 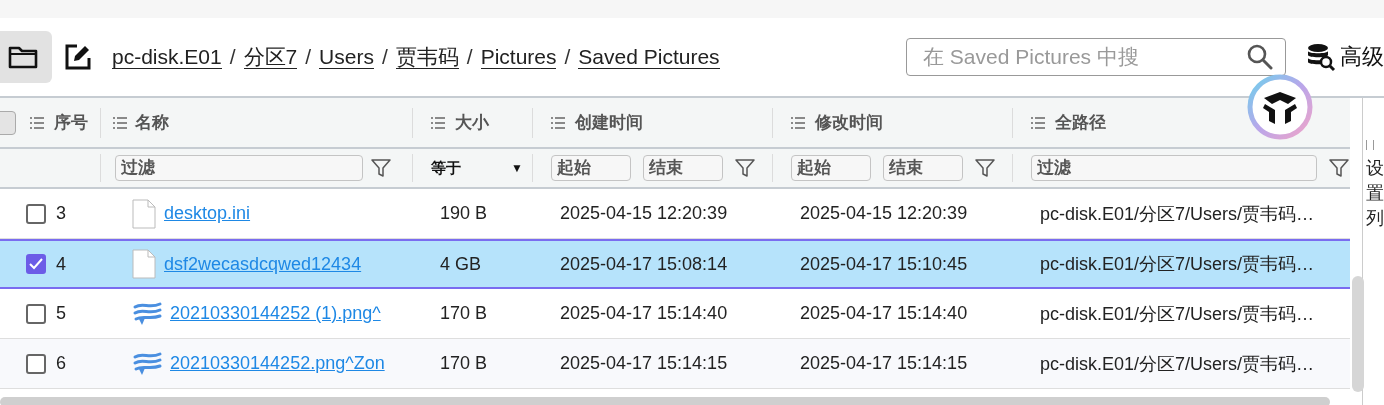 What do you see at coordinates (1375, 194) in the screenshot?
I see `side-panel-label: 设置列` at bounding box center [1375, 194].